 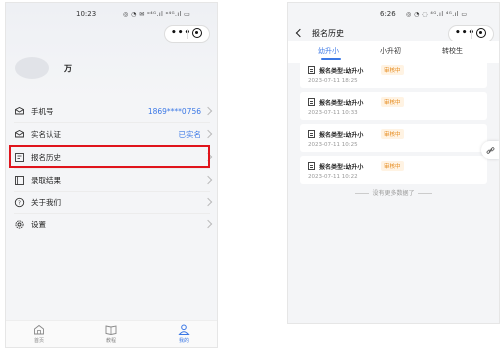 What do you see at coordinates (46, 180) in the screenshot?
I see `menu-item-label: 录取结果` at bounding box center [46, 180].